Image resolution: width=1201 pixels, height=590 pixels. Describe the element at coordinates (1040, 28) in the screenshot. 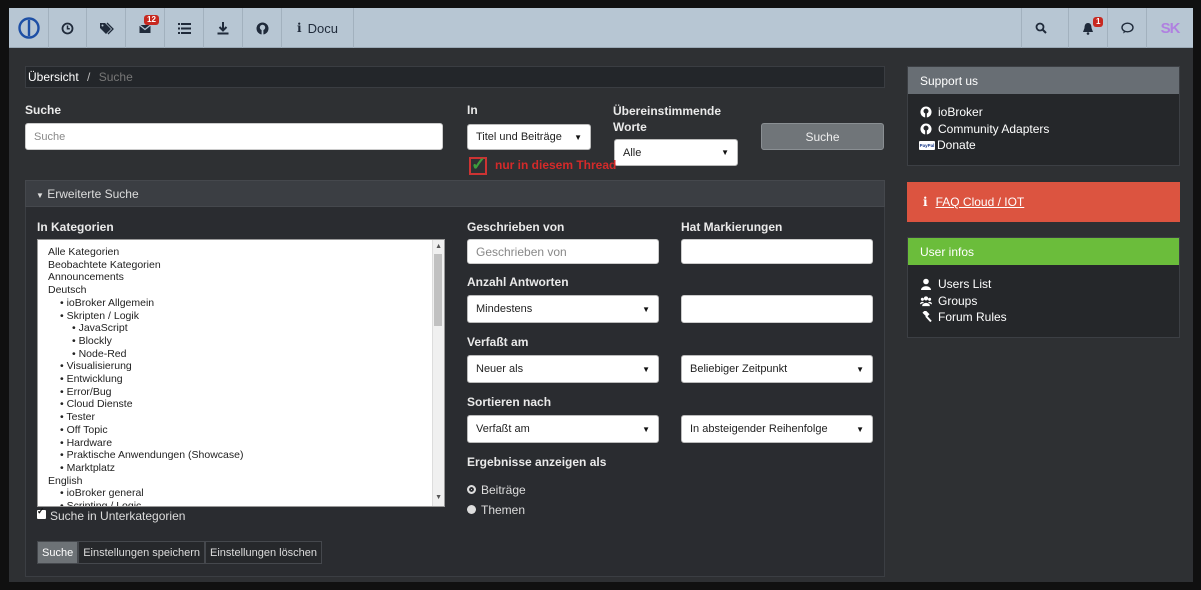

I see `search-button` at that location.